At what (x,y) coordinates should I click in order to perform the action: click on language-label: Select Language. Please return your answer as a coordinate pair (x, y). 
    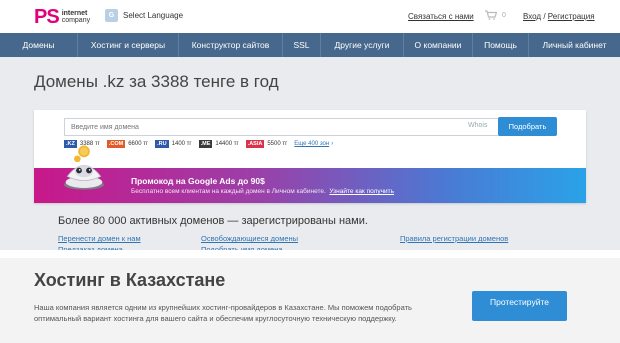
    Looking at the image, I should click on (153, 15).